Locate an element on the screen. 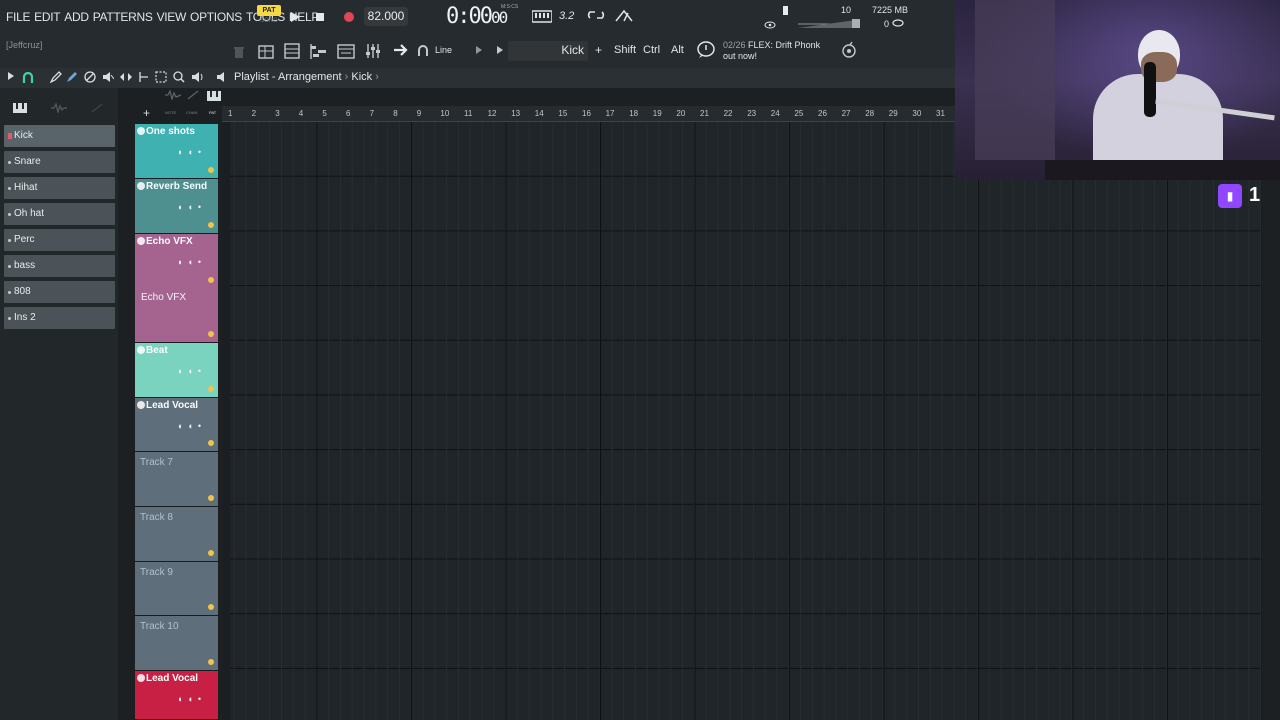 The height and width of the screenshot is (720, 1280). piano-keys-icon is located at coordinates (20, 109).